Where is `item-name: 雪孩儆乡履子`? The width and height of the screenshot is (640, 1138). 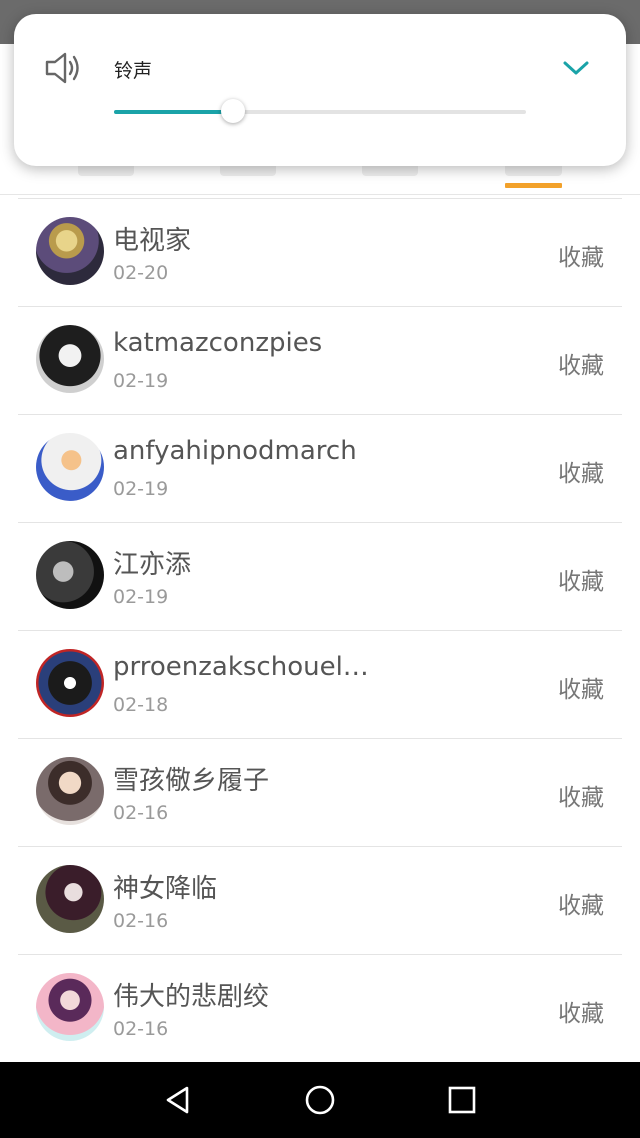 item-name: 雪孩儆乡履子 is located at coordinates (191, 781).